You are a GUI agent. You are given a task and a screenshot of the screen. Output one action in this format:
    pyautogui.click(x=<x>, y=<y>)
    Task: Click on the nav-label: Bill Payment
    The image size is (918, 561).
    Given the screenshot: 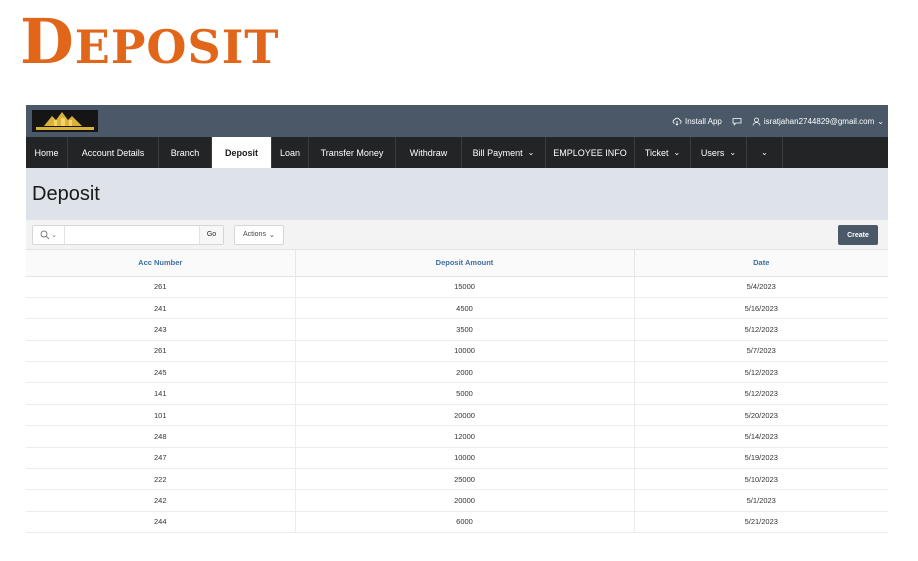 What is the action you would take?
    pyautogui.click(x=497, y=152)
    